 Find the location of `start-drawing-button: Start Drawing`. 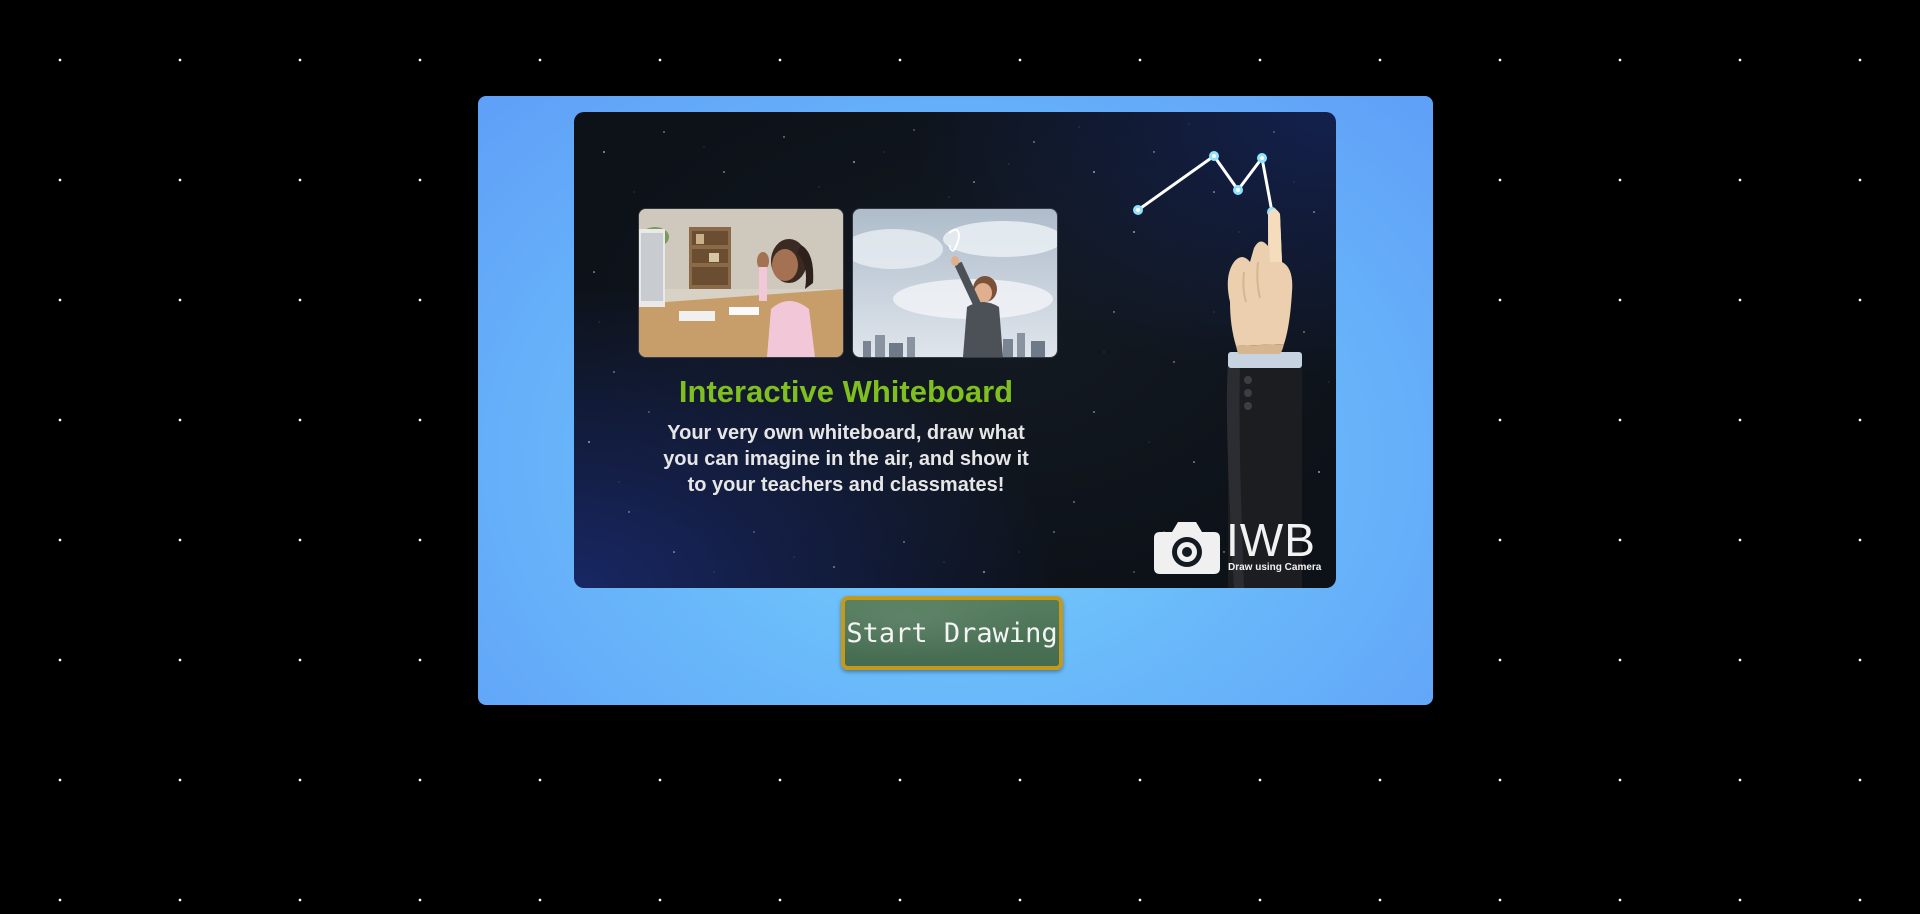

start-drawing-button: Start Drawing is located at coordinates (952, 633).